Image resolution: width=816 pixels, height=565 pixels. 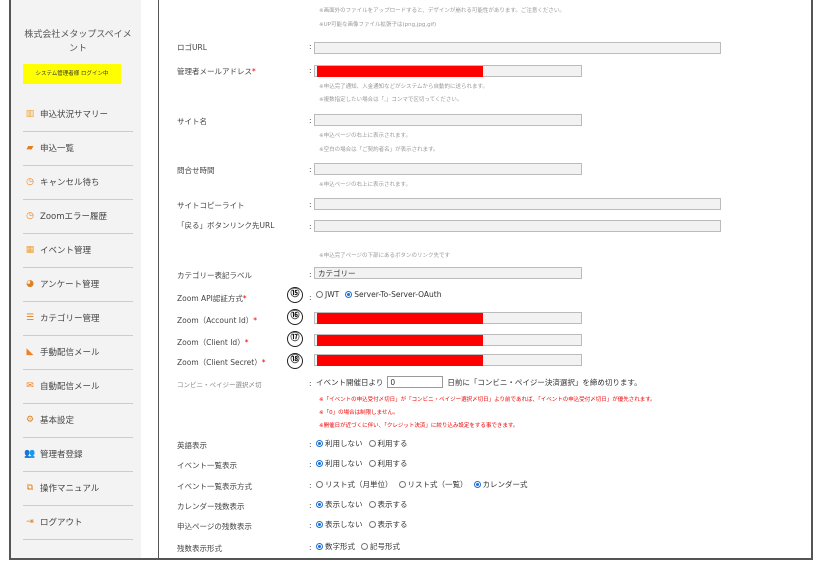 I want to click on cutoff-days-input: 0, so click(x=415, y=382).